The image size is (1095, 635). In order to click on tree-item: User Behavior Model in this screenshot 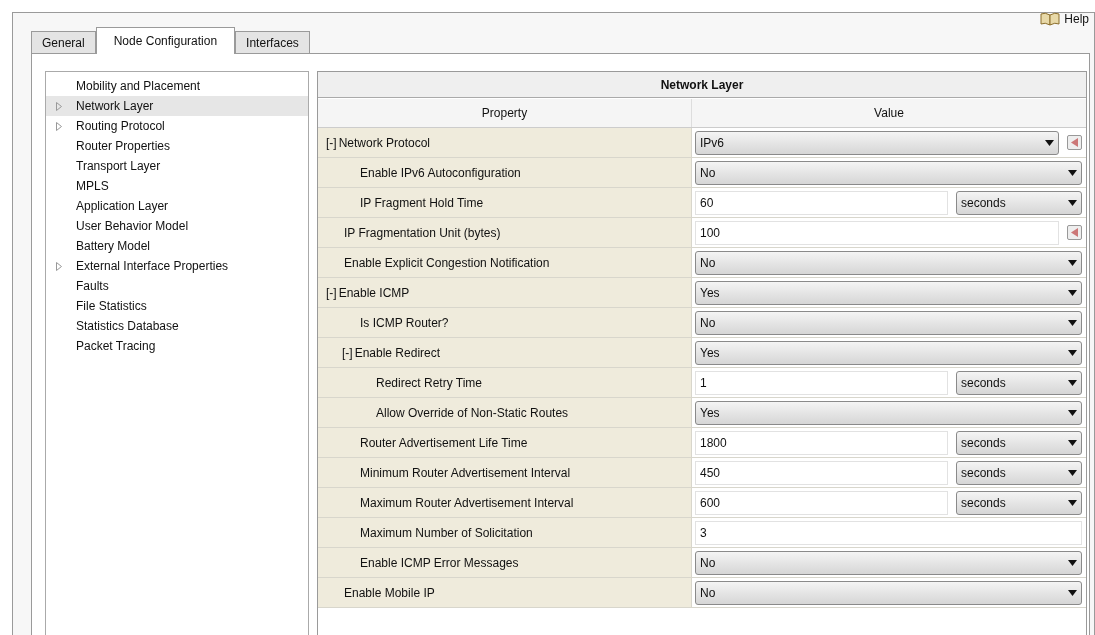, I will do `click(177, 226)`.